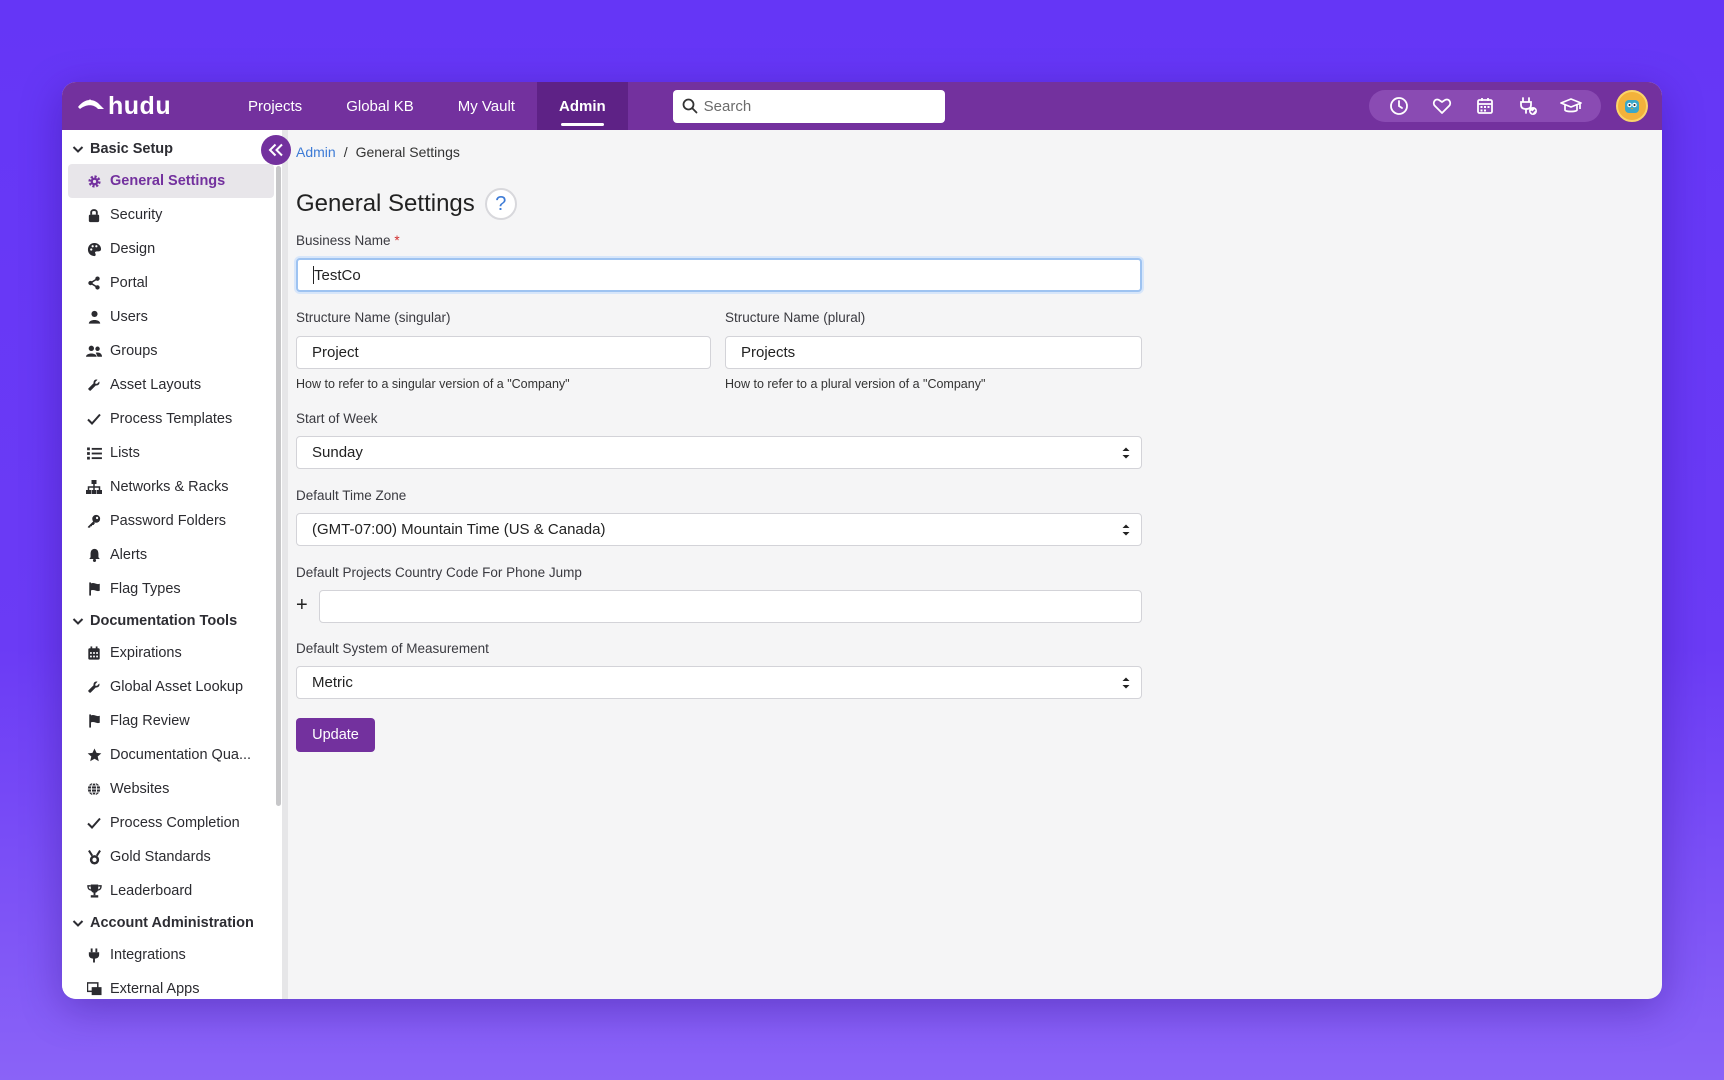 Image resolution: width=1724 pixels, height=1080 pixels. Describe the element at coordinates (133, 249) in the screenshot. I see `sidebar-item-label: Design` at that location.